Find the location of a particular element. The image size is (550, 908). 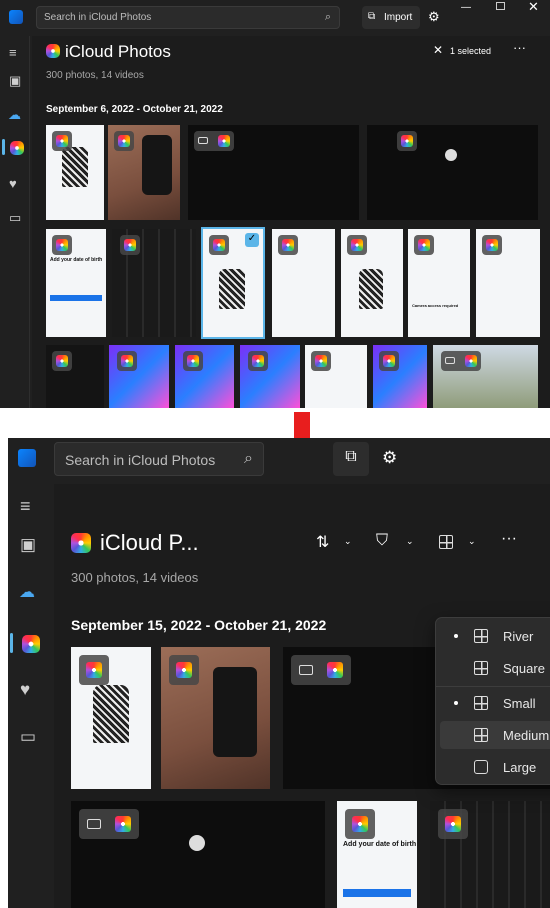

import-button: ⧉ Import is located at coordinates (391, 17).